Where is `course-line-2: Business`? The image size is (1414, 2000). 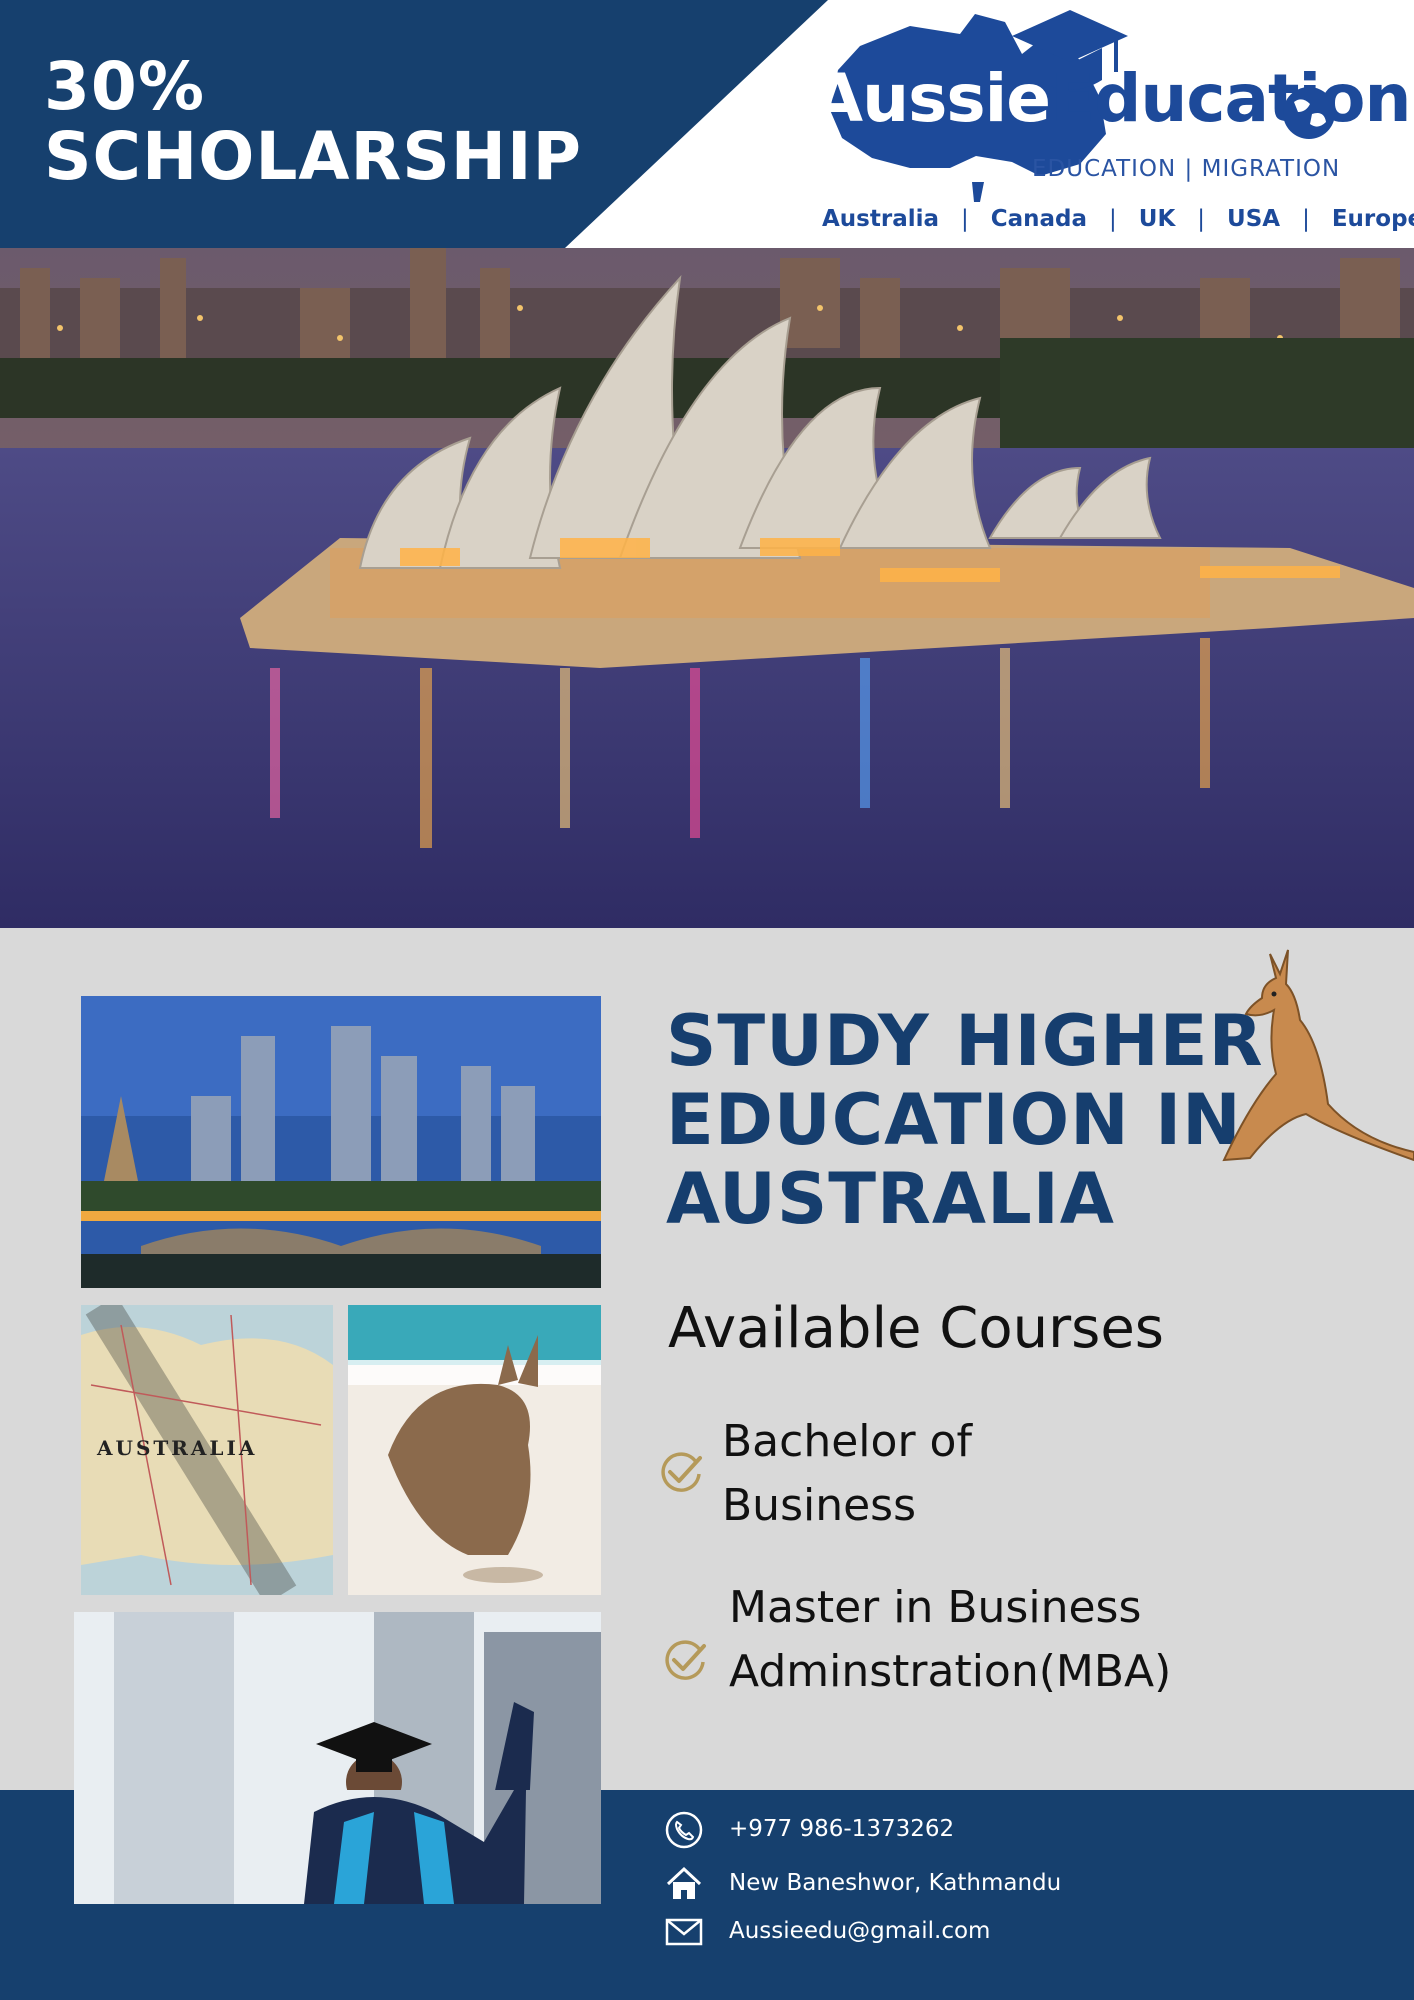 course-line-2: Business is located at coordinates (819, 1505).